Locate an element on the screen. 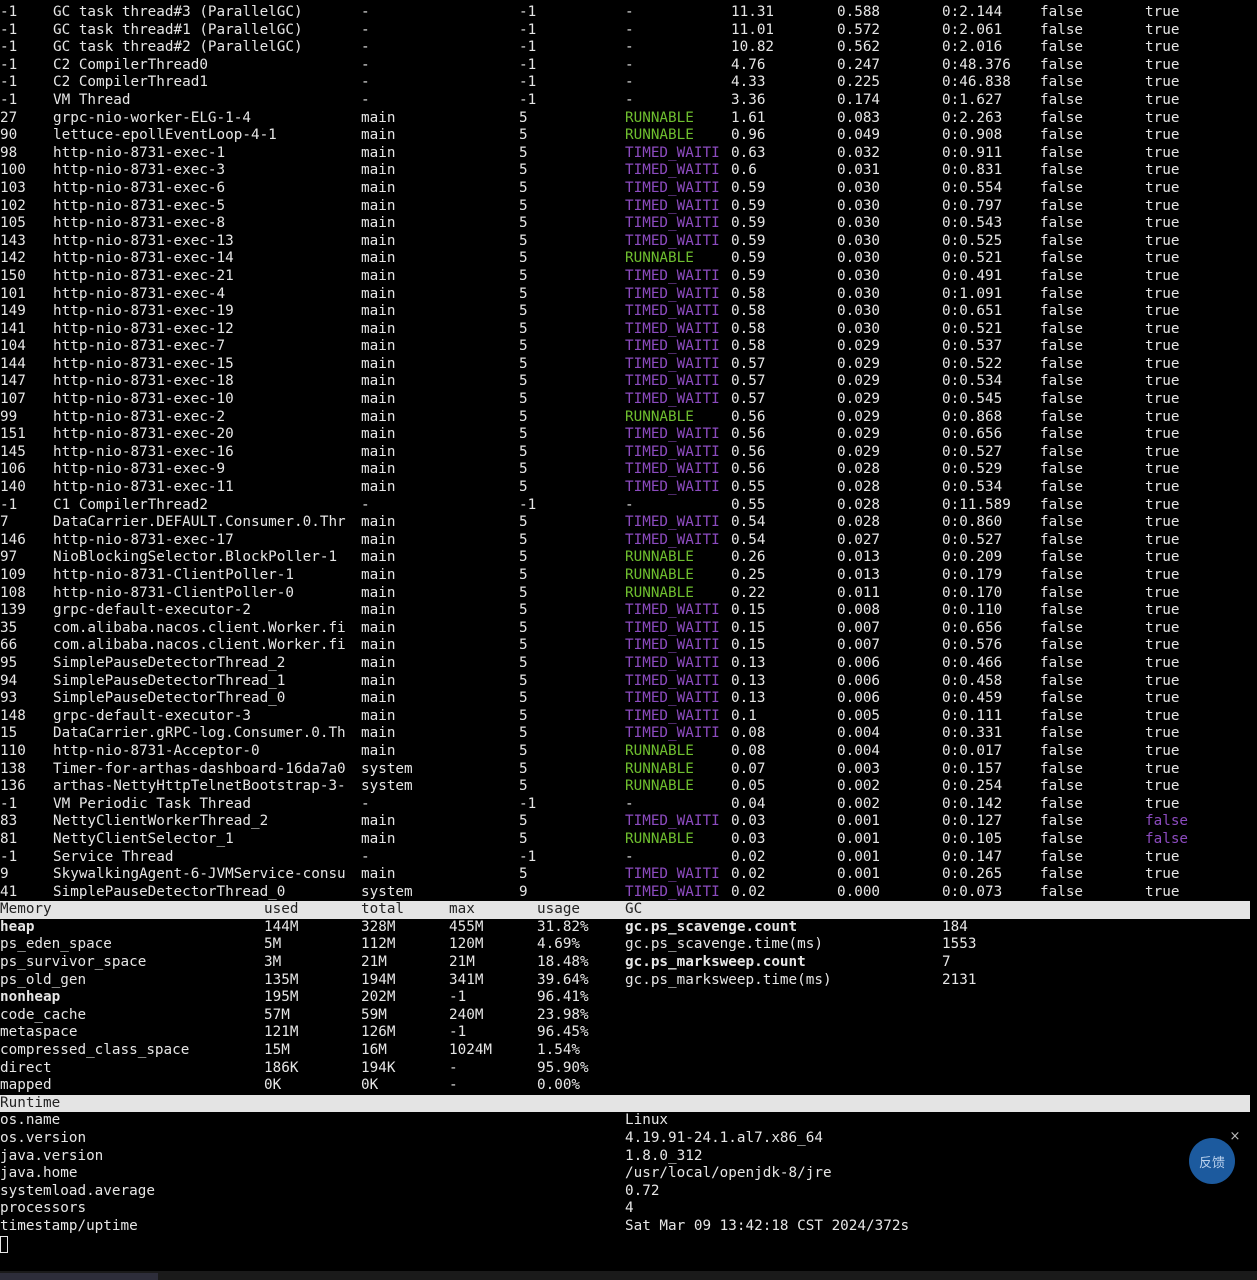 The width and height of the screenshot is (1257, 1280). thread-name: http-nio-8731-exec-6 is located at coordinates (139, 187).